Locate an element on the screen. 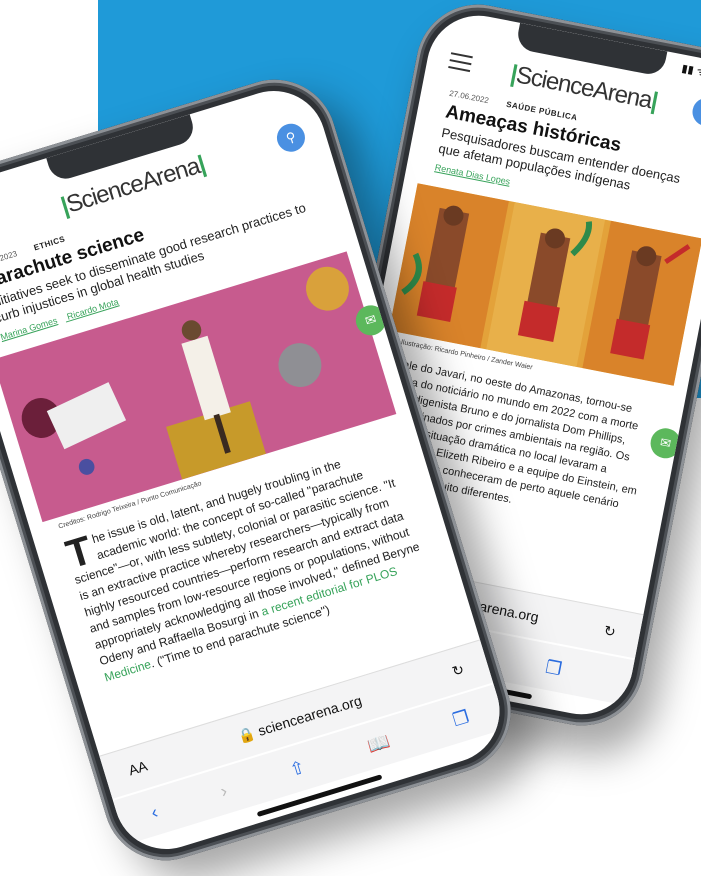 The width and height of the screenshot is (701, 876). lock-icon: 🔒 is located at coordinates (246, 734).